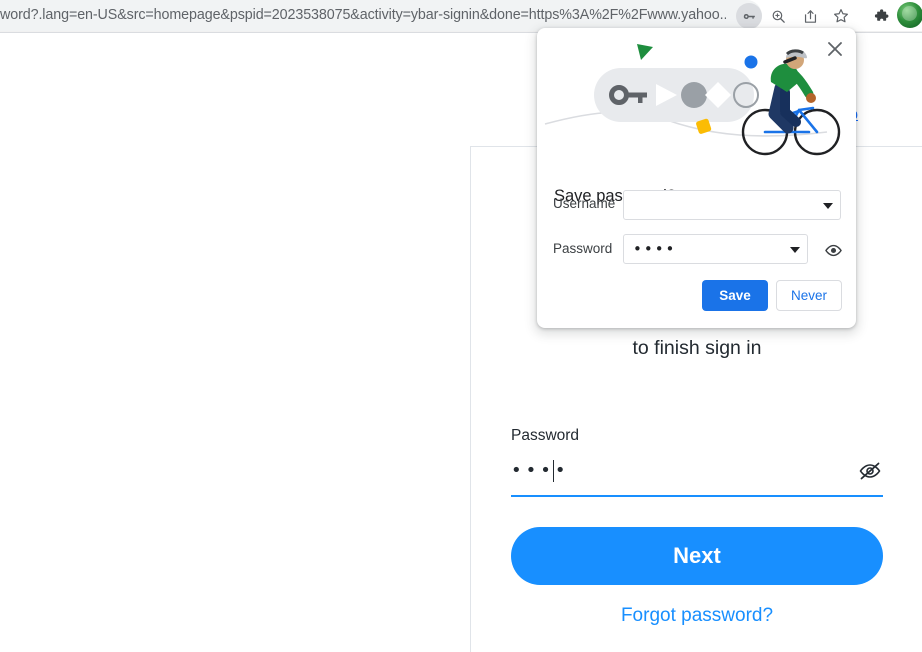 The height and width of the screenshot is (652, 922). I want to click on finish-signin-text: to finish sign in, so click(697, 348).